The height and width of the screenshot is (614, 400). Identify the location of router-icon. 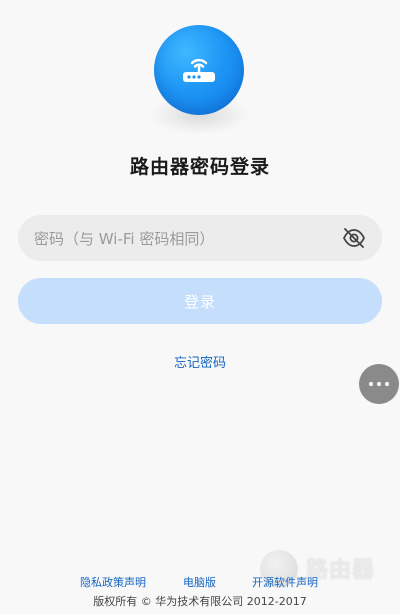
(199, 70).